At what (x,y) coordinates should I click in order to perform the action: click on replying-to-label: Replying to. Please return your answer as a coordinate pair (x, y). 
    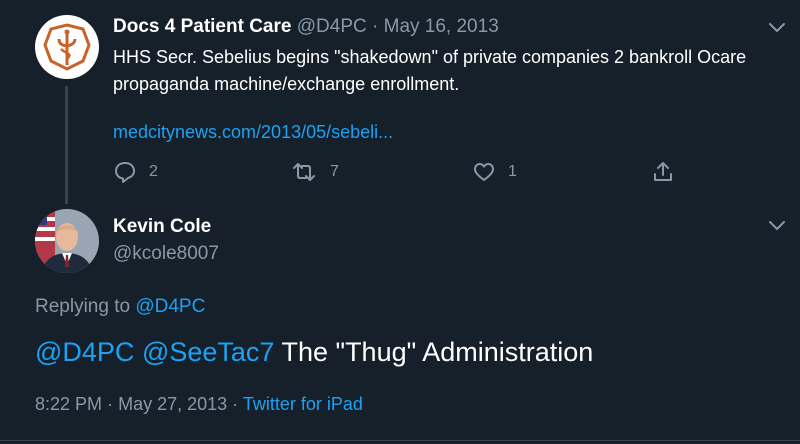
    Looking at the image, I should click on (83, 306).